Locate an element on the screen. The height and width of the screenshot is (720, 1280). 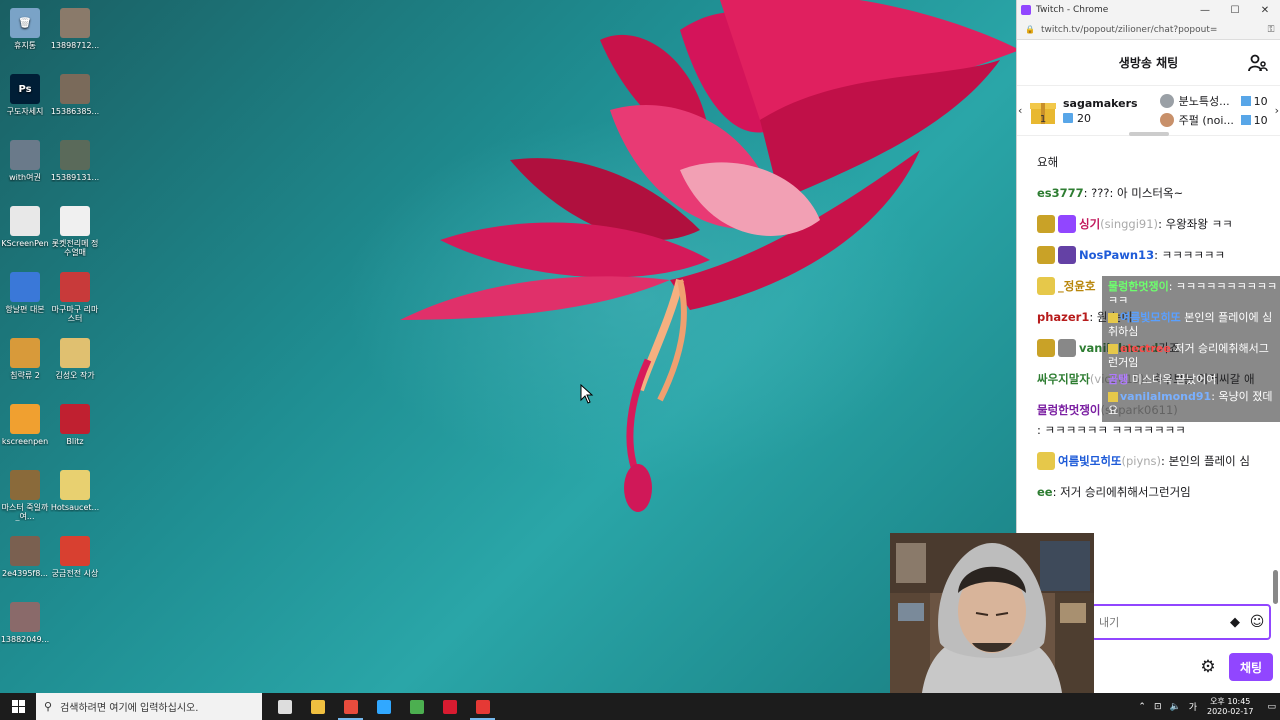
clock-date: 2020-02-17 is located at coordinates (1230, 711).